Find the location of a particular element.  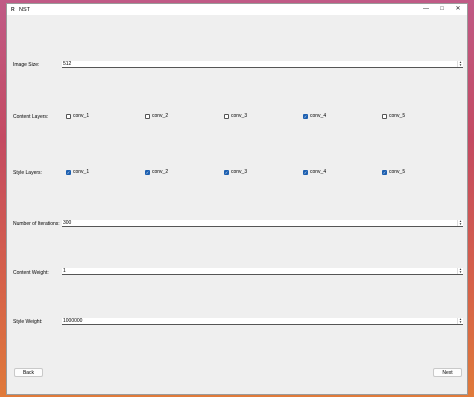

app-icon: R is located at coordinates (13, 10).